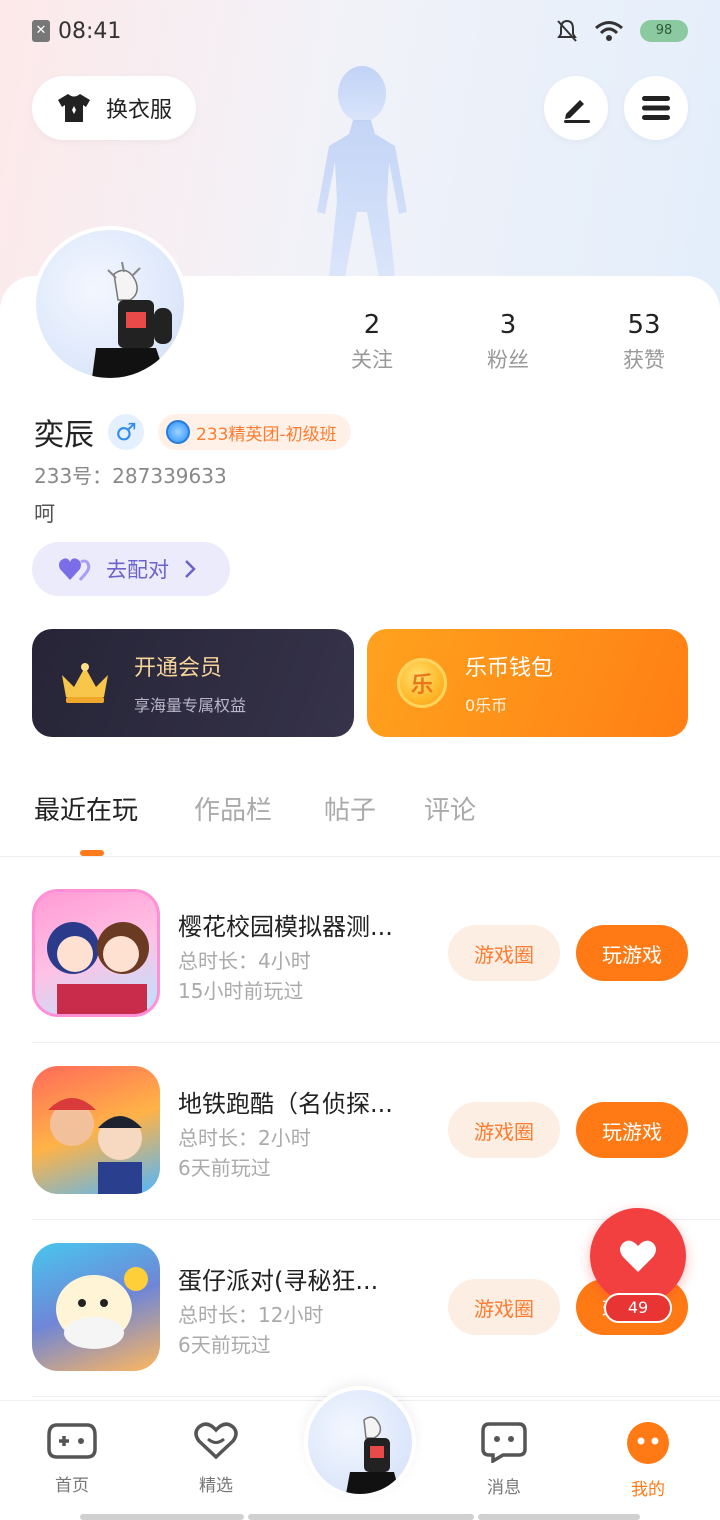  I want to click on edit-profile-button, so click(576, 108).